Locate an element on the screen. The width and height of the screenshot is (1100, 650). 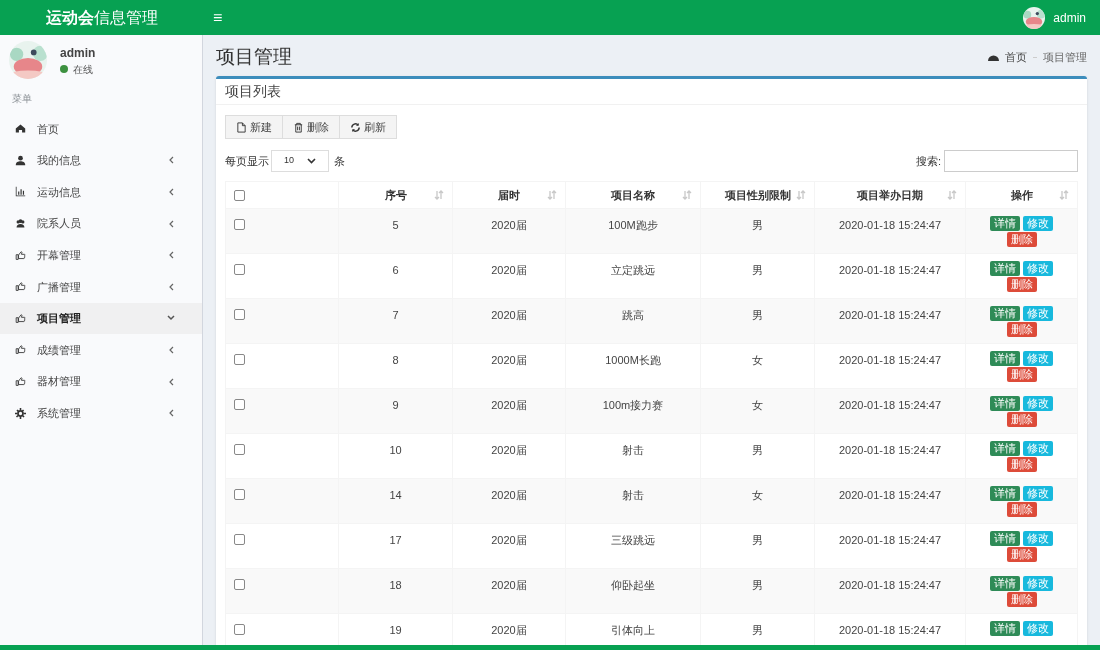
user-icon is located at coordinates (20, 160).